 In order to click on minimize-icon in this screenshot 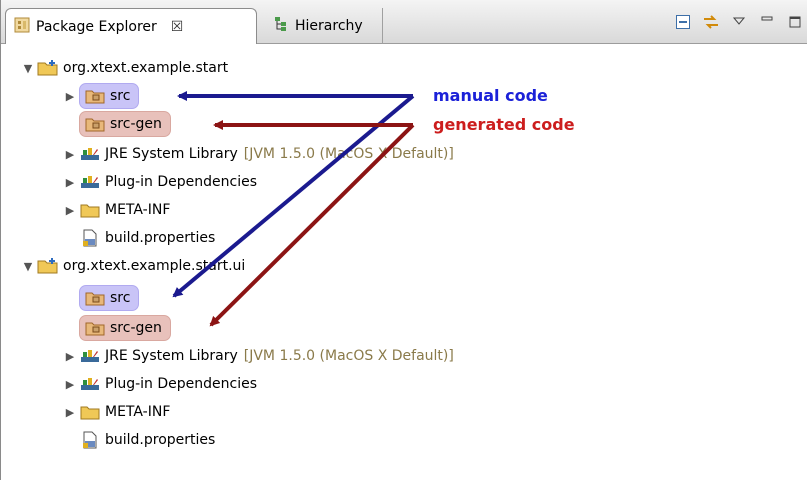, I will do `click(767, 22)`.